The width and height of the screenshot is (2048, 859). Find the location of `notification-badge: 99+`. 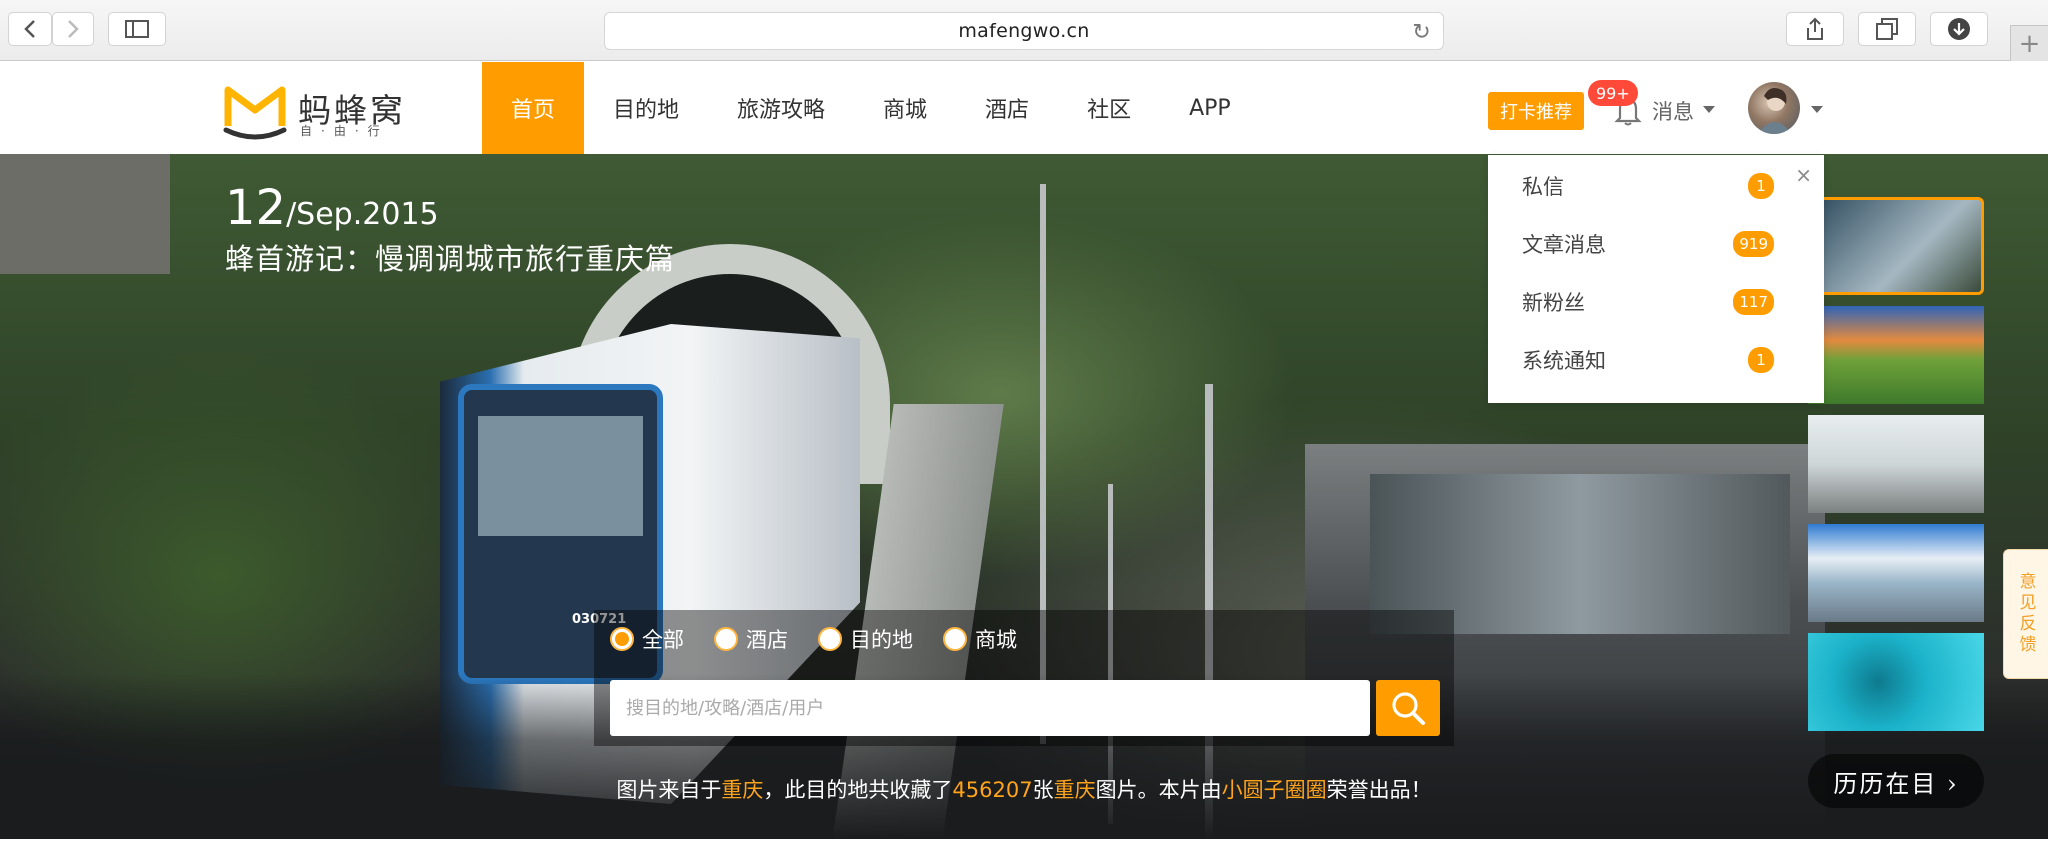

notification-badge: 99+ is located at coordinates (1613, 93).